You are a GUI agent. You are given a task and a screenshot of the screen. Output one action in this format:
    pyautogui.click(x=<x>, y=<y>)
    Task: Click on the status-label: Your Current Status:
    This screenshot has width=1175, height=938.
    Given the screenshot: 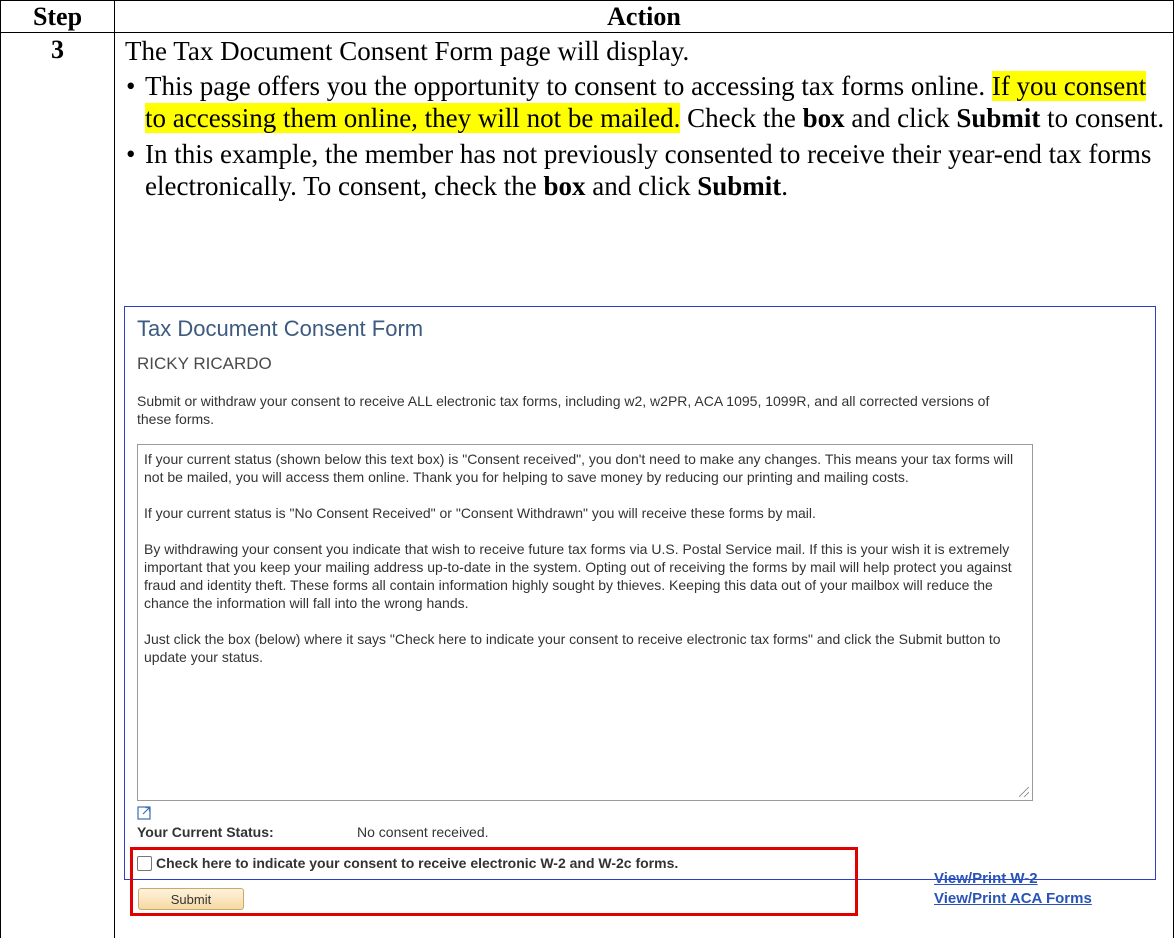 What is the action you would take?
    pyautogui.click(x=205, y=832)
    